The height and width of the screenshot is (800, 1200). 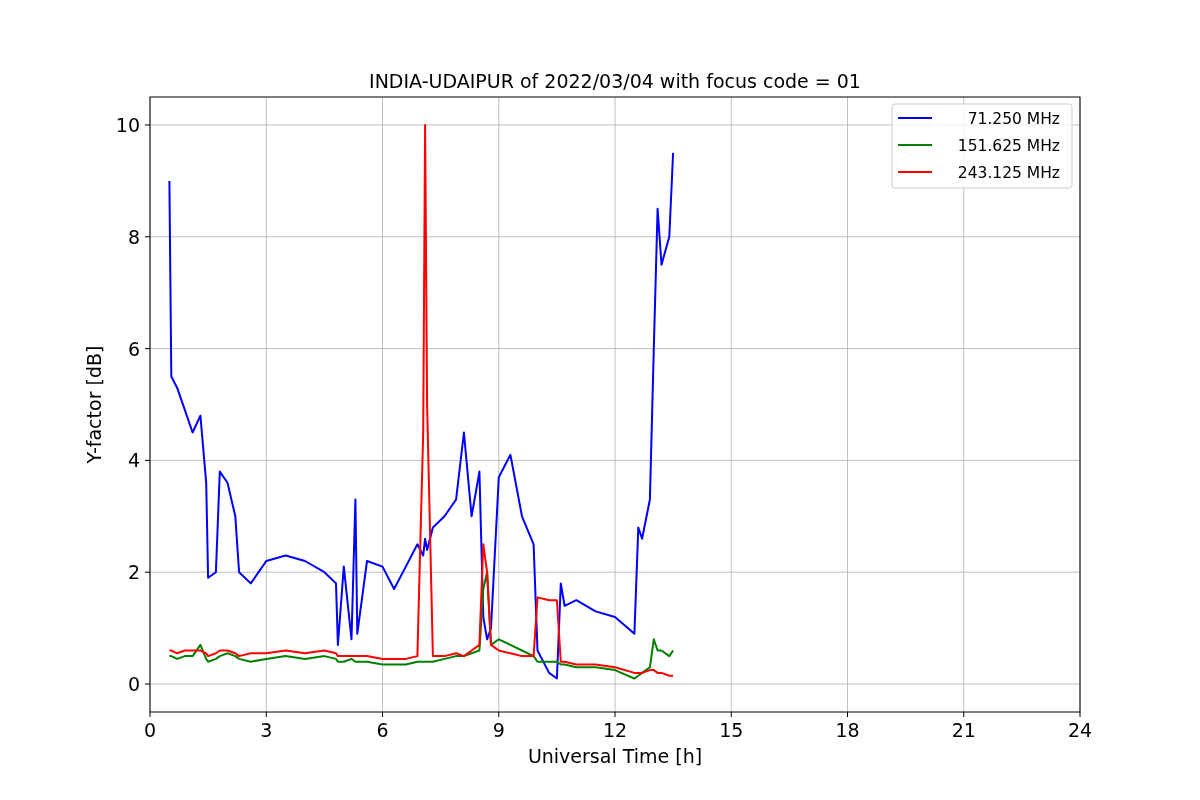 I want to click on y-tick-label: 6, so click(x=133, y=348).